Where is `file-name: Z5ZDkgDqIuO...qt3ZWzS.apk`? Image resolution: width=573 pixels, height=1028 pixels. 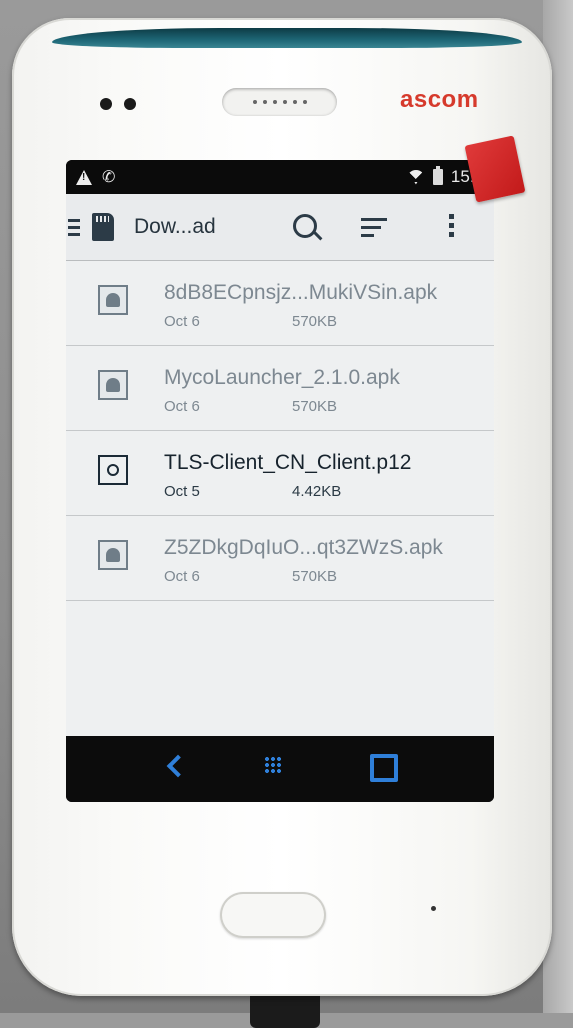 file-name: Z5ZDkgDqIuO...qt3ZWzS.apk is located at coordinates (303, 547).